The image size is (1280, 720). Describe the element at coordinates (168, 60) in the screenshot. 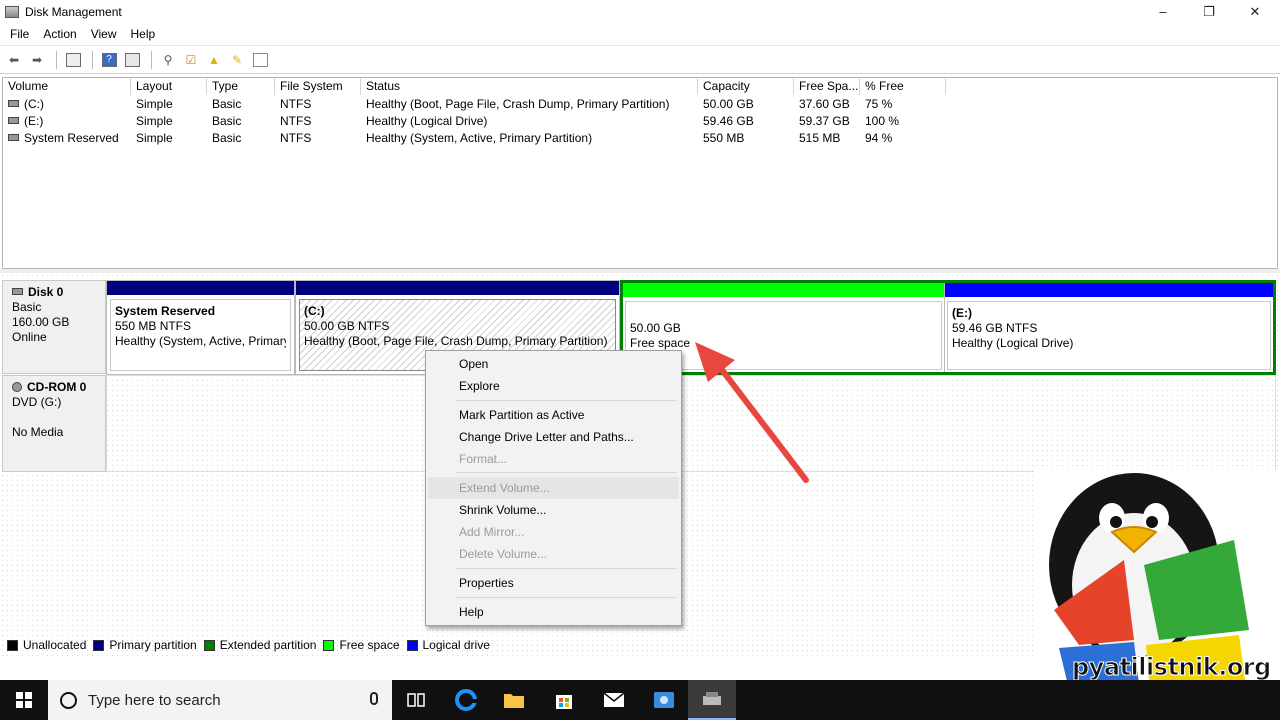

I see `connect-icon: ⚲` at that location.